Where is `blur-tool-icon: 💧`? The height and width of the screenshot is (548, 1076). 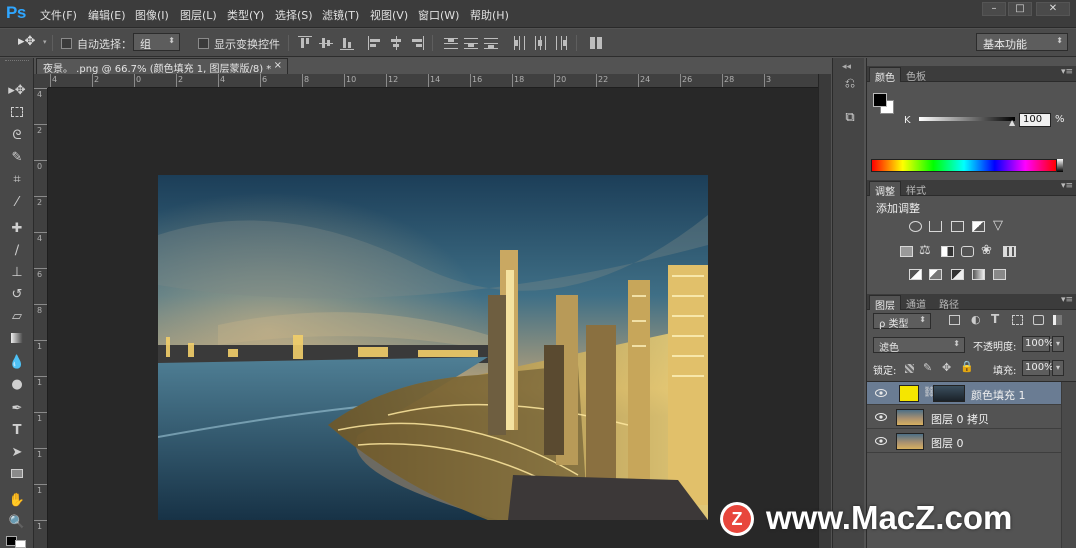
blur-tool-icon: 💧 is located at coordinates (17, 363).